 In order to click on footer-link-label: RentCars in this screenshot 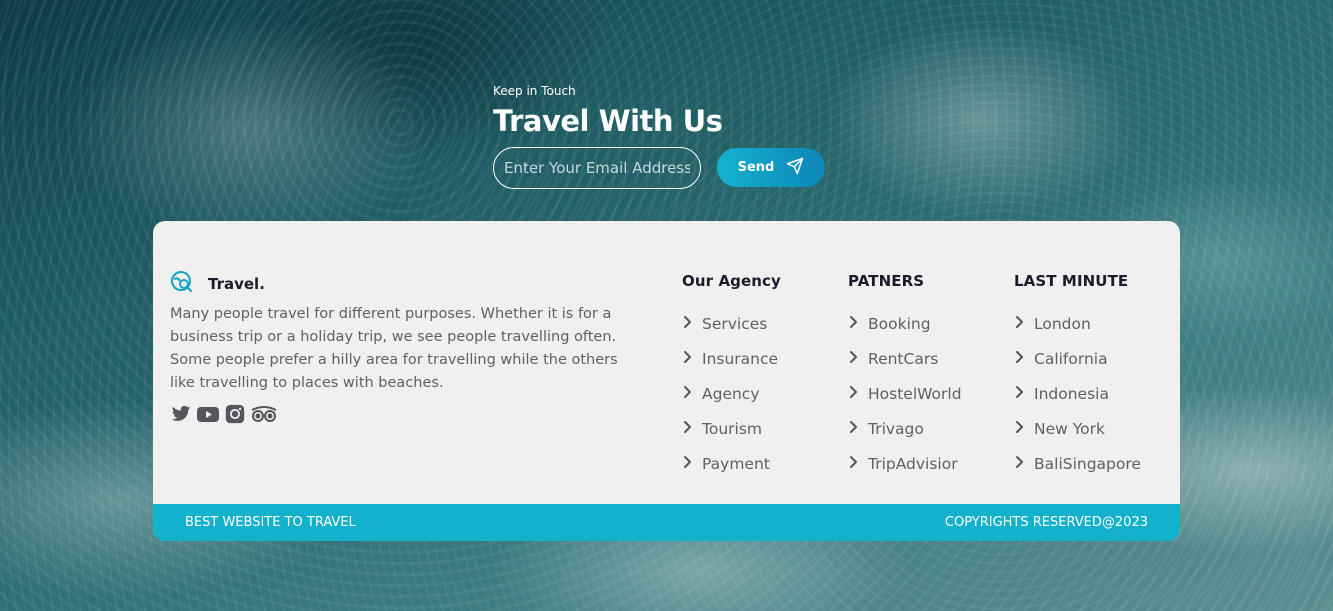, I will do `click(903, 358)`.